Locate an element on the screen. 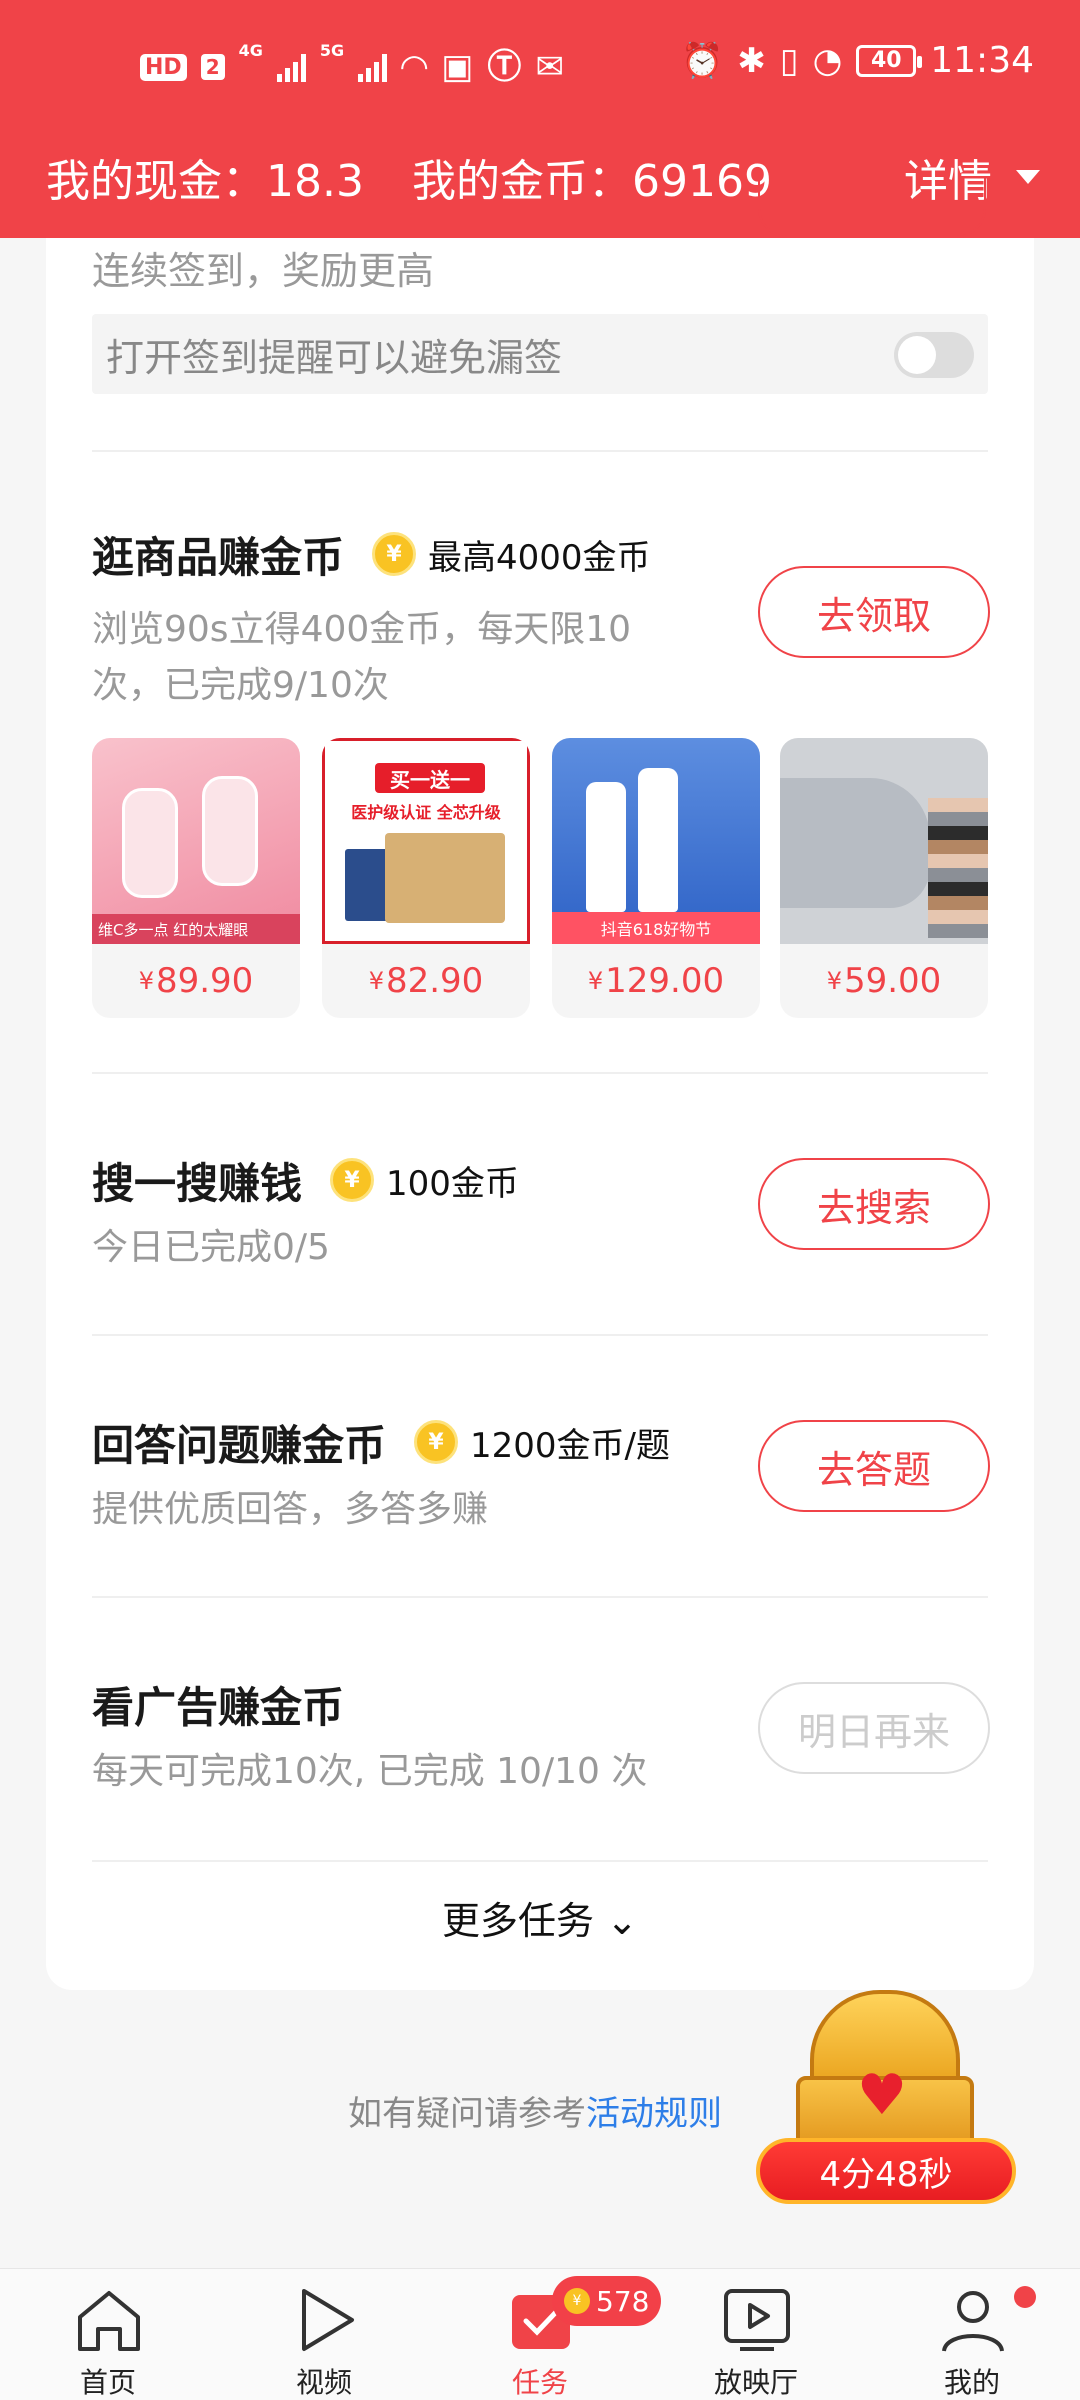 This screenshot has height=2400, width=1080. nav-item-home: 首页 is located at coordinates (108, 2334).